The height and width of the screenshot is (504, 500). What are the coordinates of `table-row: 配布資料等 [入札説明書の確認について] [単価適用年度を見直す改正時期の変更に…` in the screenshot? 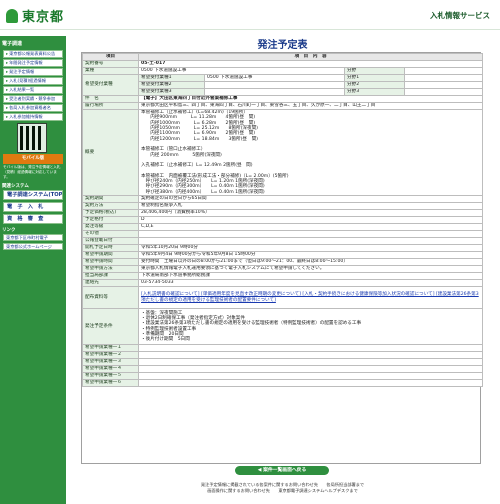 It's located at (283, 297).